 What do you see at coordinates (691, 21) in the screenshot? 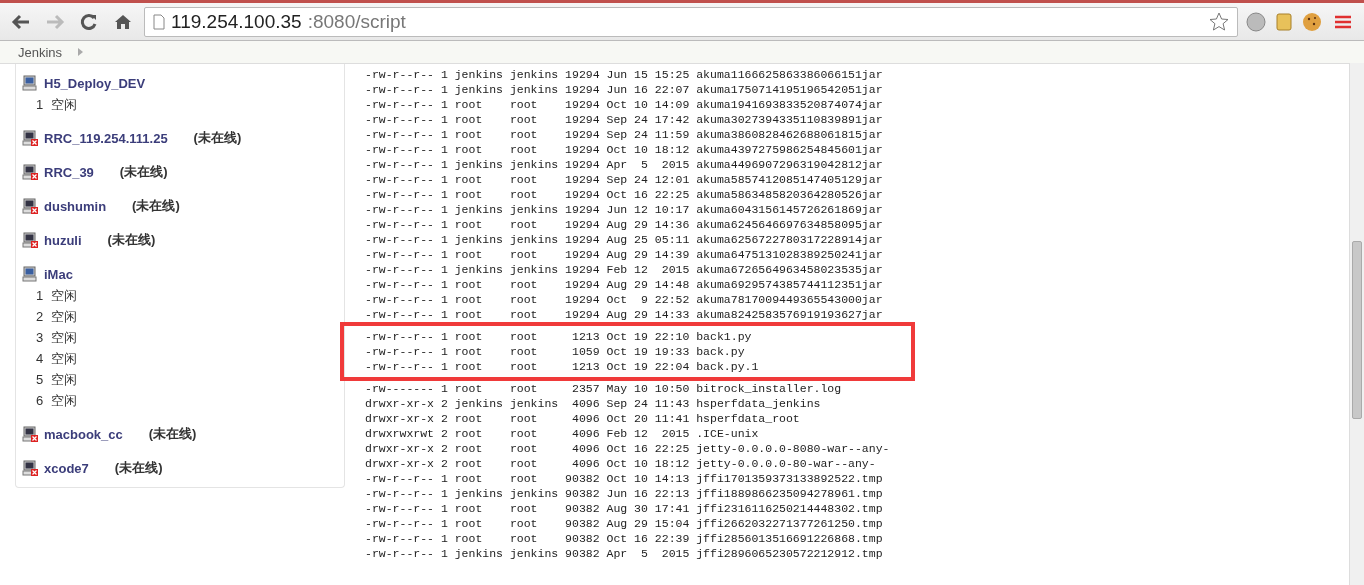
I see `address-bar: 119.254.100.35 :8080/script` at bounding box center [691, 21].